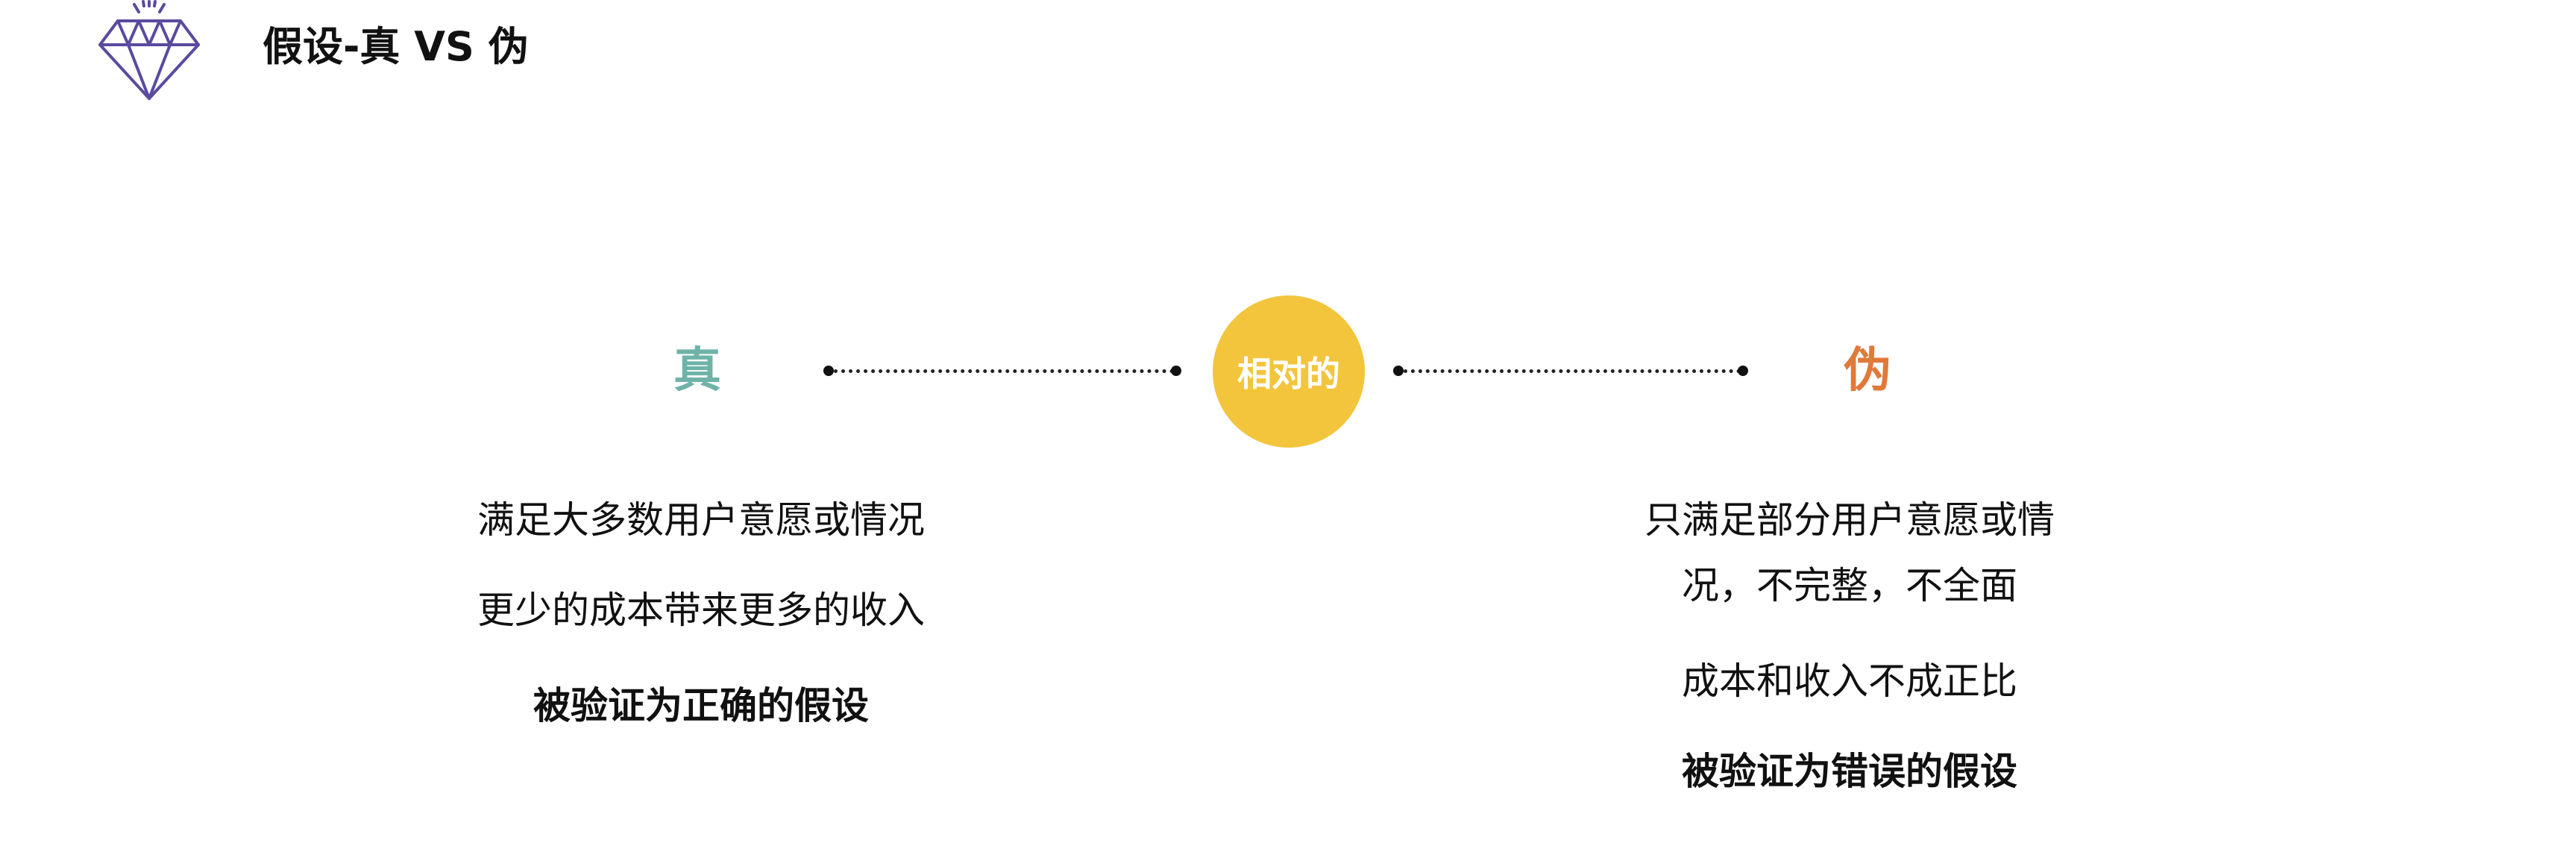 The image size is (2576, 849). What do you see at coordinates (701, 705) in the screenshot?
I see `true-conclusion: 被验证为正确的假设` at bounding box center [701, 705].